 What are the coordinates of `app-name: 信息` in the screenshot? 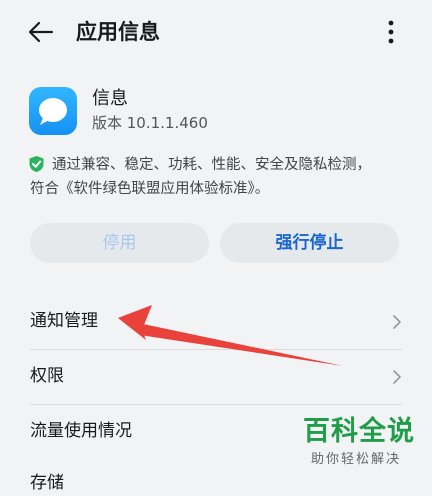 It's located at (110, 98).